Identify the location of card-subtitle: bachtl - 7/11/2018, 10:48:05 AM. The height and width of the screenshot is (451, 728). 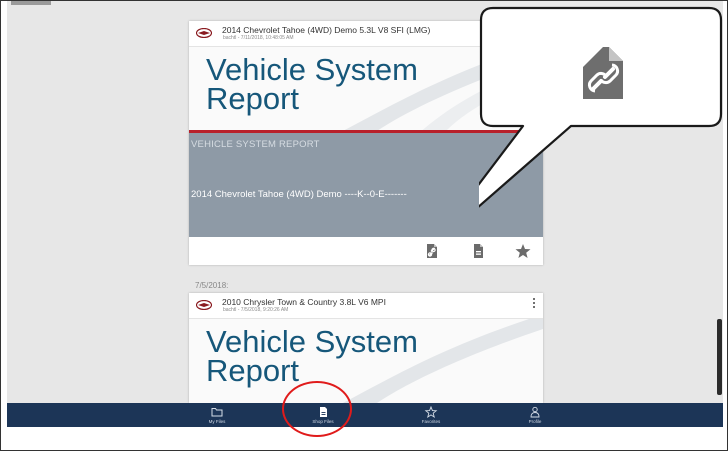
(258, 38).